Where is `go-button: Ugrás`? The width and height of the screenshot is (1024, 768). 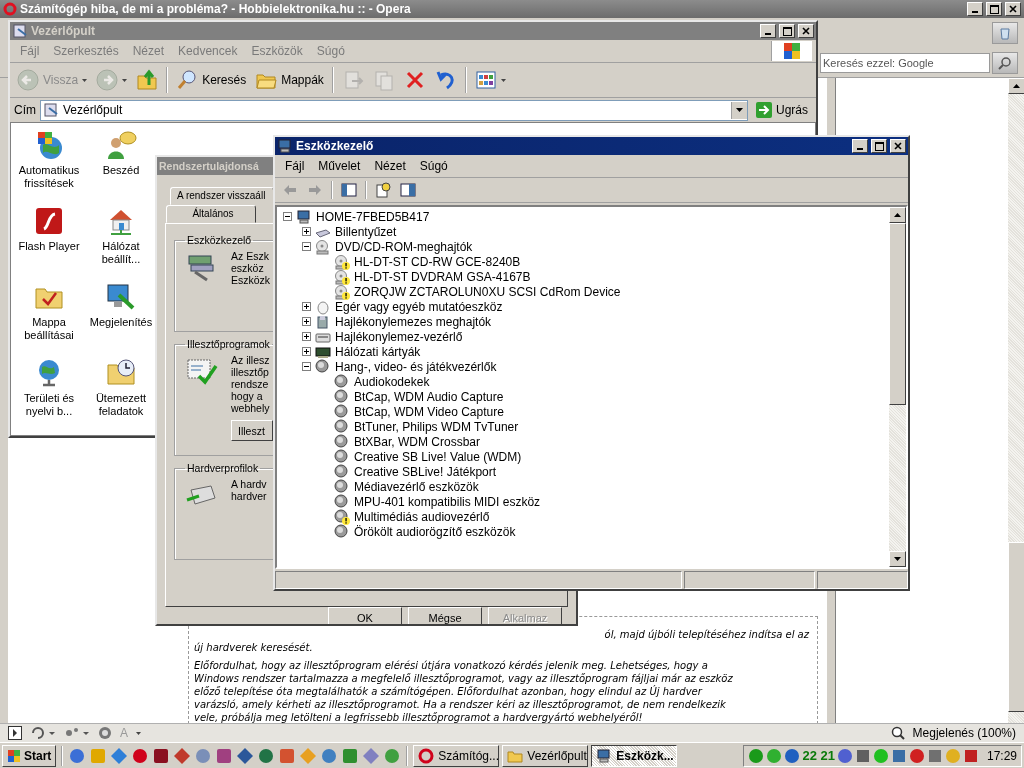 go-button: Ugrás is located at coordinates (782, 110).